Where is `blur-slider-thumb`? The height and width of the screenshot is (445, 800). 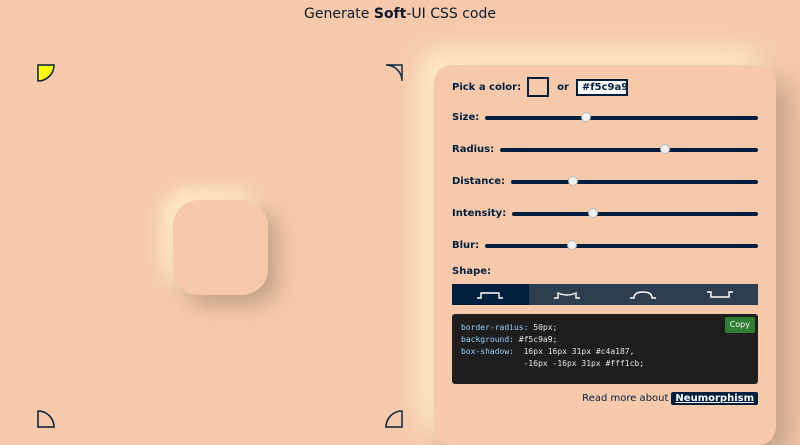 blur-slider-thumb is located at coordinates (572, 244).